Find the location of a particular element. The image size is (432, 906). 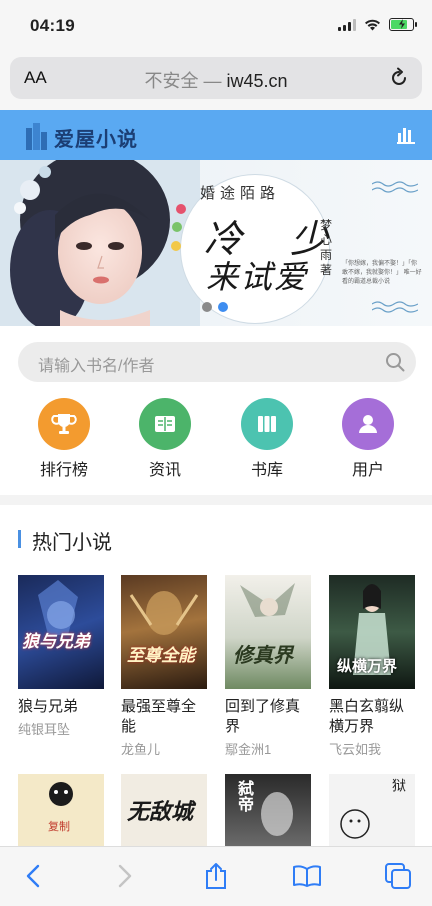

book-cover: 无敌城 is located at coordinates (164, 810).